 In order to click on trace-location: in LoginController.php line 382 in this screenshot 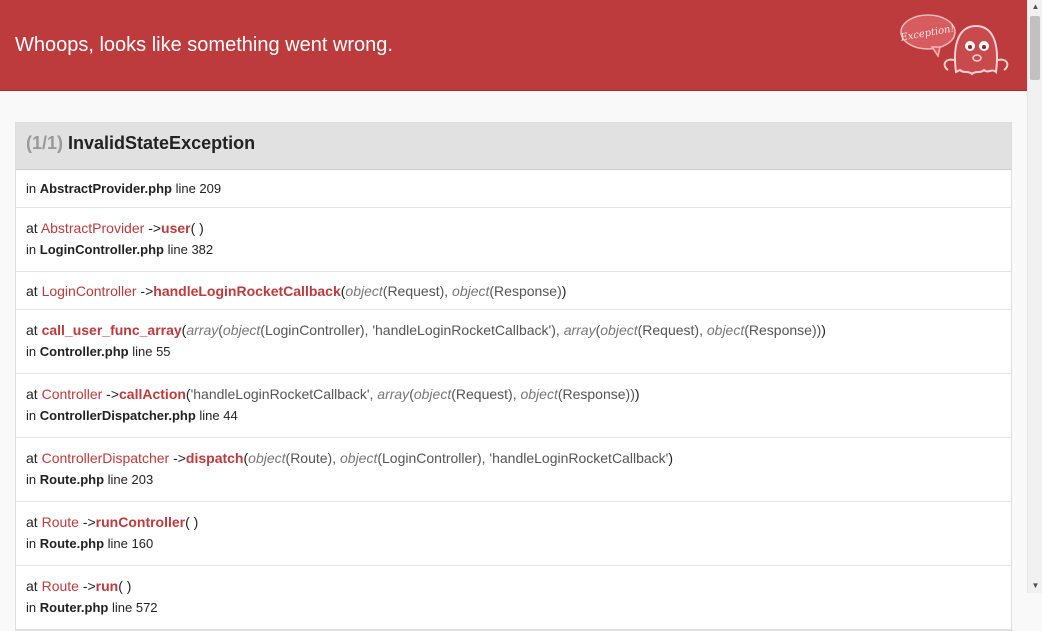, I will do `click(513, 250)`.